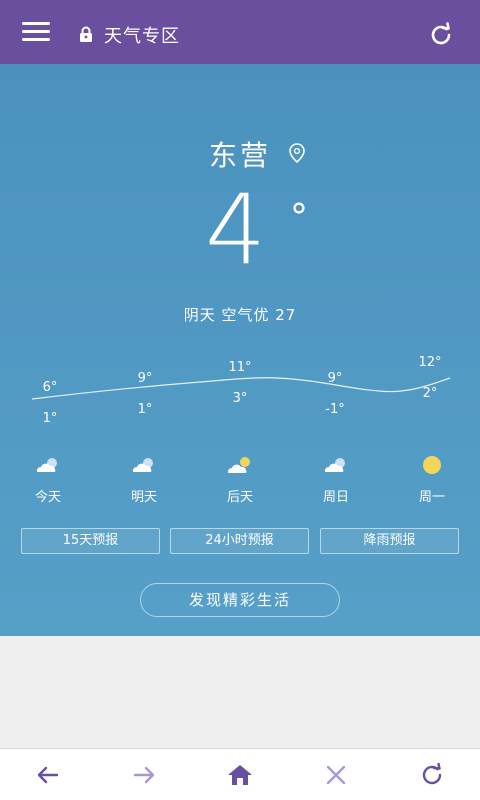 The image size is (480, 800). Describe the element at coordinates (239, 497) in the screenshot. I see `day-label: 后天` at that location.